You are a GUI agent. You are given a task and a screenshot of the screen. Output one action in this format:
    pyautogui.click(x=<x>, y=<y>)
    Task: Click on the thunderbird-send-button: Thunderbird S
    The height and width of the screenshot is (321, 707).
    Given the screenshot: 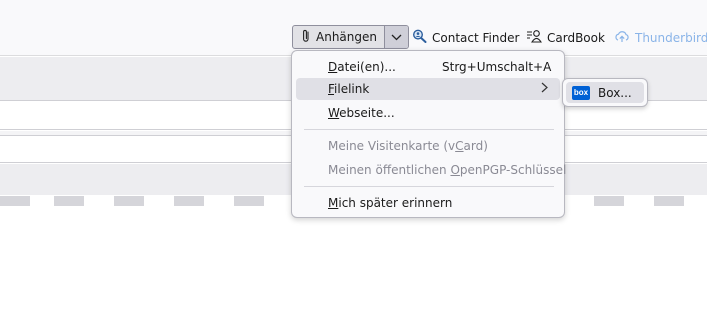 What is the action you would take?
    pyautogui.click(x=660, y=37)
    